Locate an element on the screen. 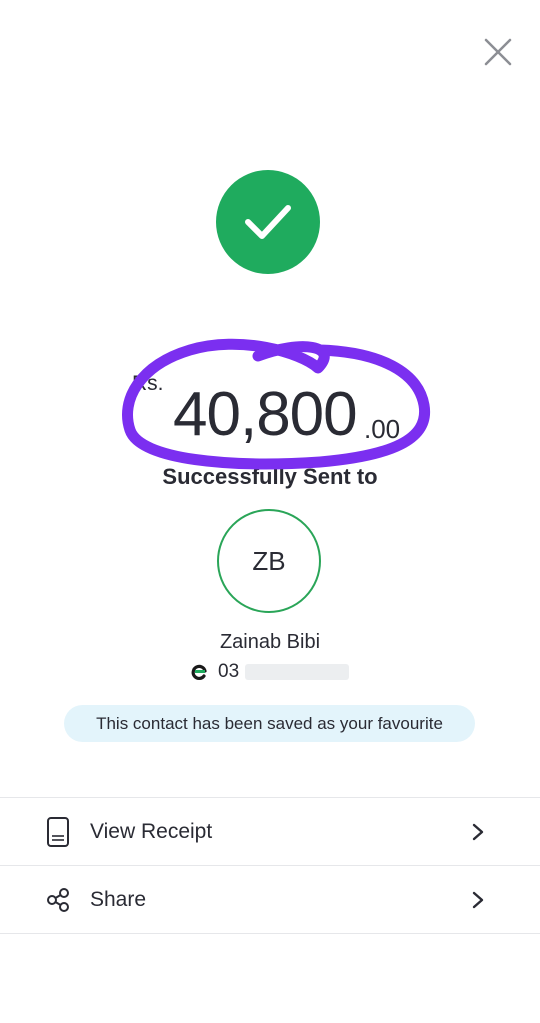 The height and width of the screenshot is (1023, 540). close-button is located at coordinates (498, 52).